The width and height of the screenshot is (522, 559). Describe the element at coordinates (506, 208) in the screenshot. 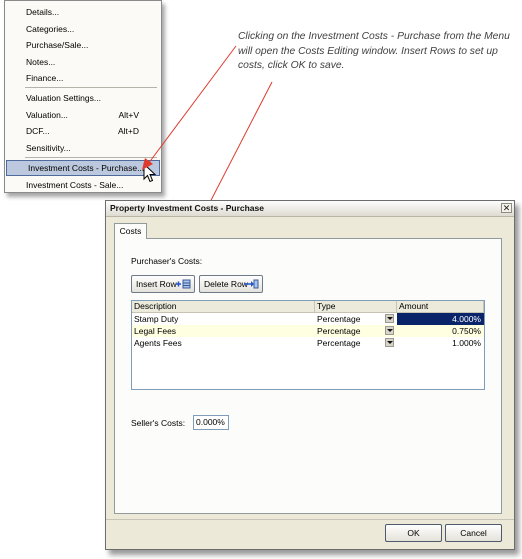

I see `close-button: ✕` at that location.